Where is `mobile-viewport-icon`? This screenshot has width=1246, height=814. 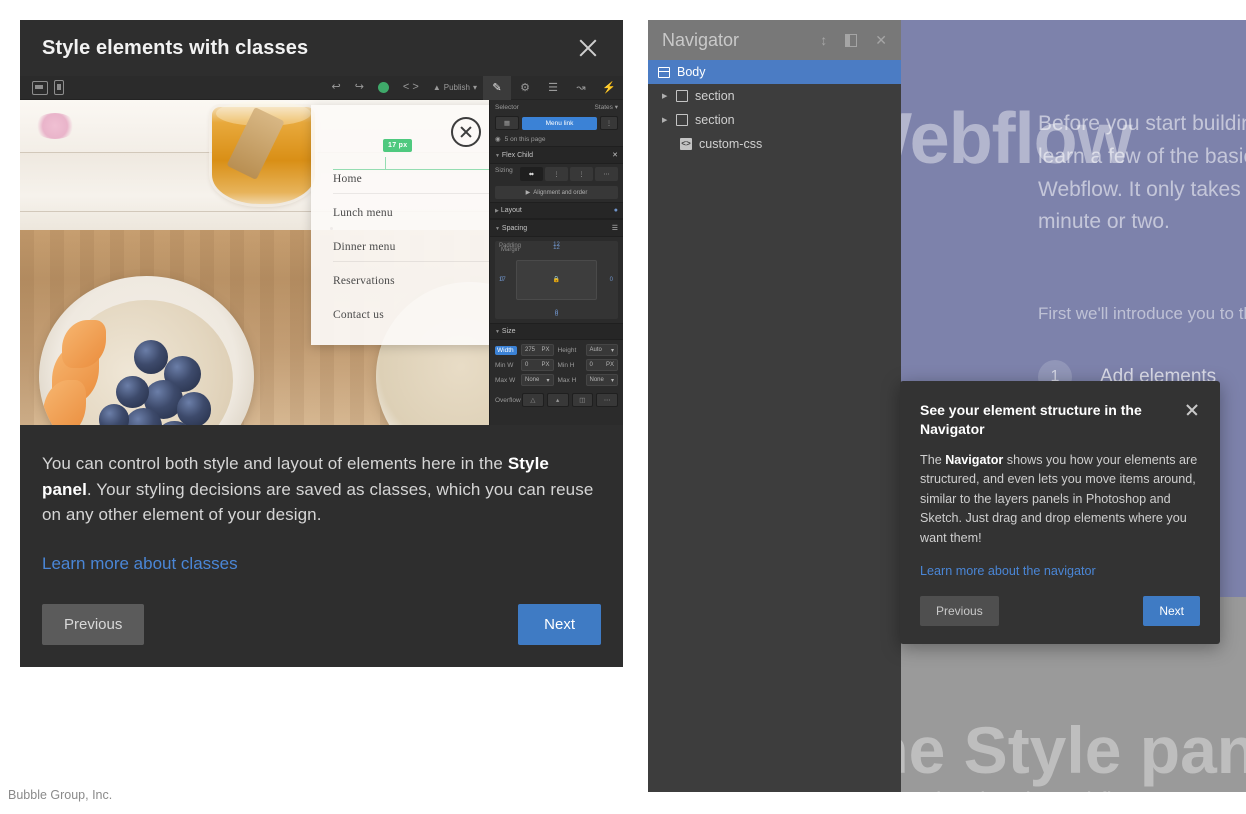 mobile-viewport-icon is located at coordinates (59, 87).